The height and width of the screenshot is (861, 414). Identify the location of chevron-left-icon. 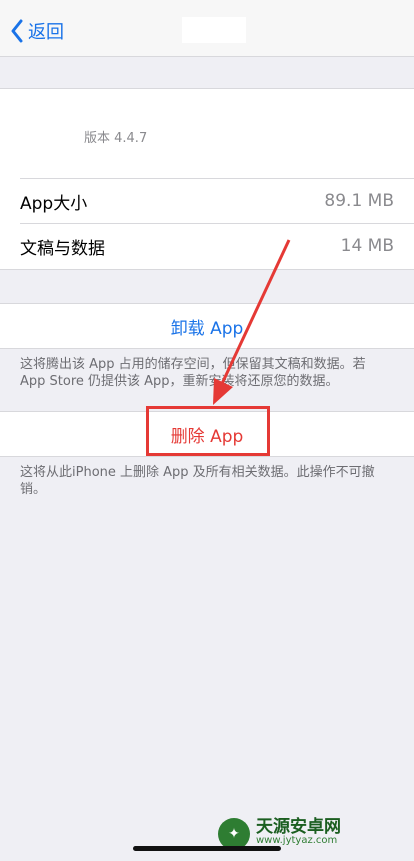
(17, 31).